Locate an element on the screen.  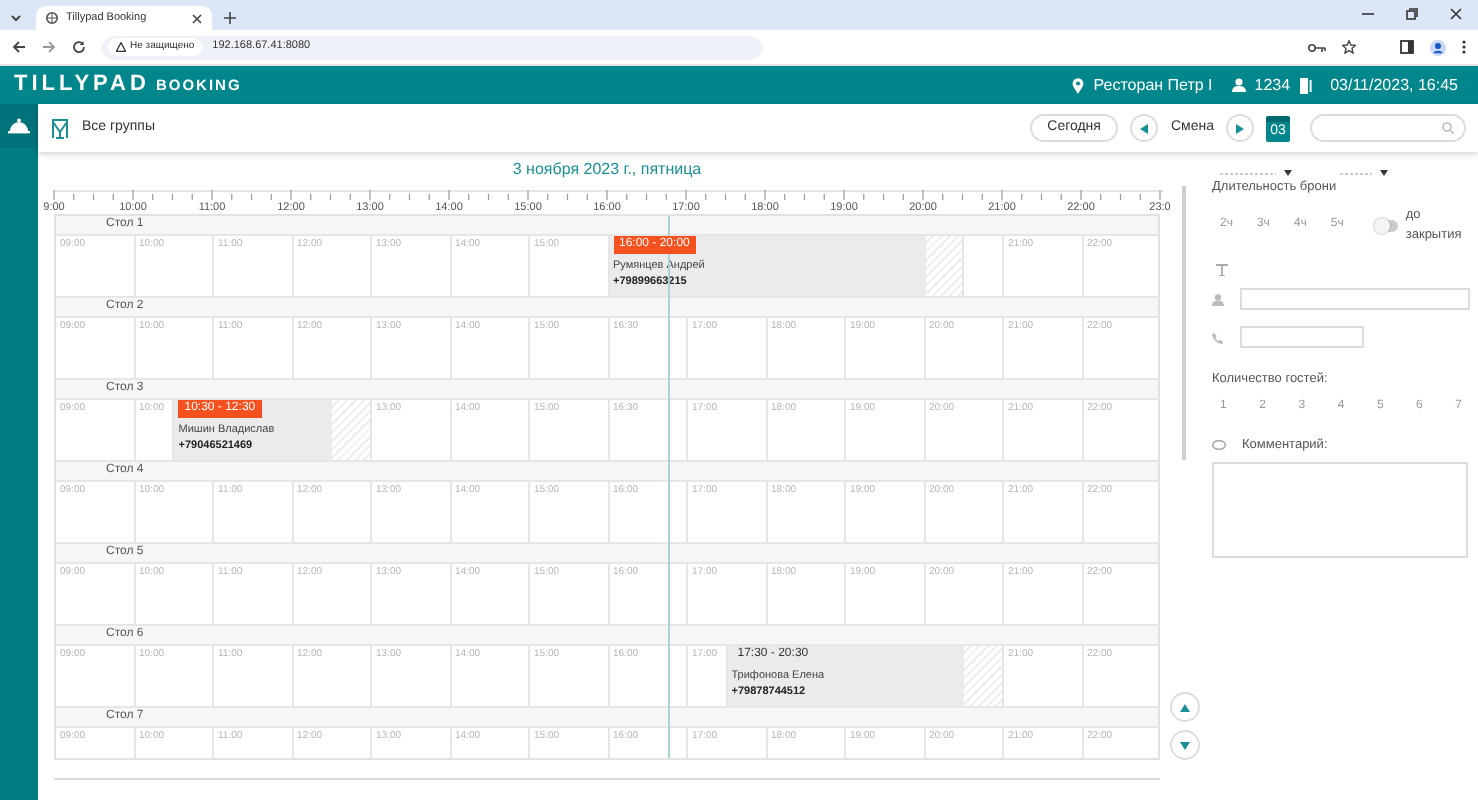
user-id: 1234 is located at coordinates (1272, 85).